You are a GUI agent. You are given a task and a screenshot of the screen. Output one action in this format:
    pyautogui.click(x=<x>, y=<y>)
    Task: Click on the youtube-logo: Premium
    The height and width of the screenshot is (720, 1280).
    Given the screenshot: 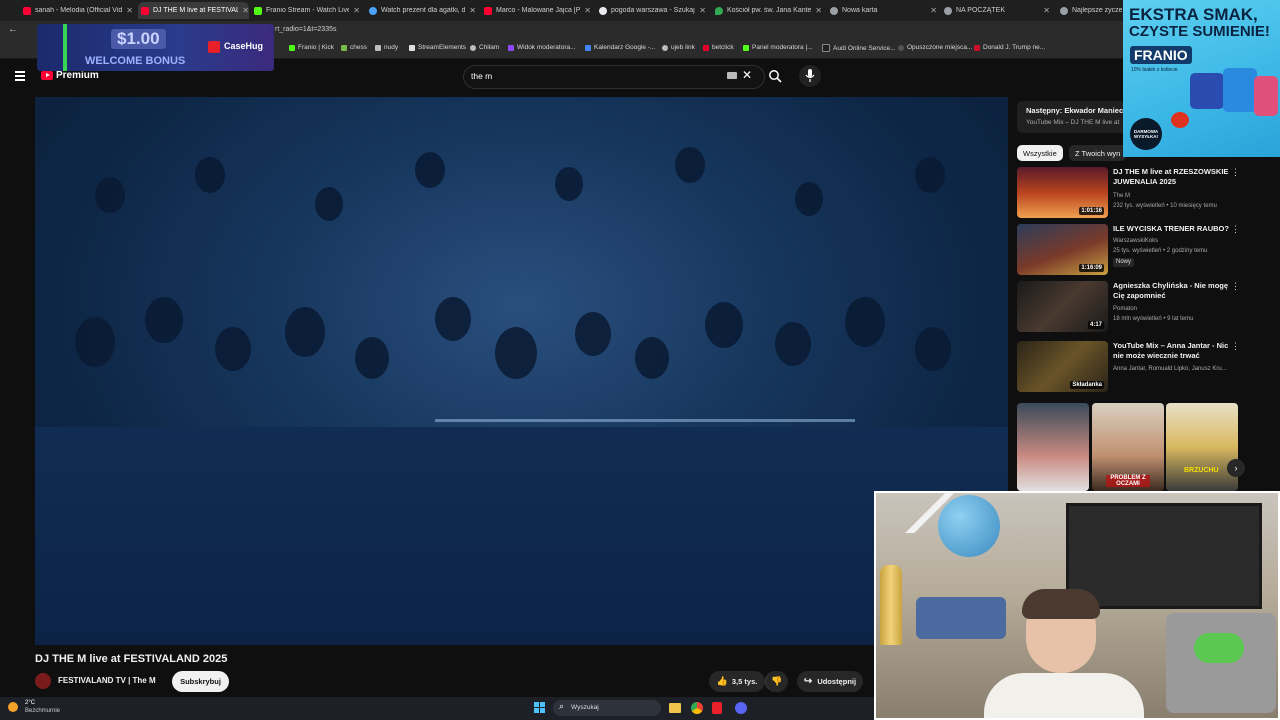 What is the action you would take?
    pyautogui.click(x=70, y=75)
    